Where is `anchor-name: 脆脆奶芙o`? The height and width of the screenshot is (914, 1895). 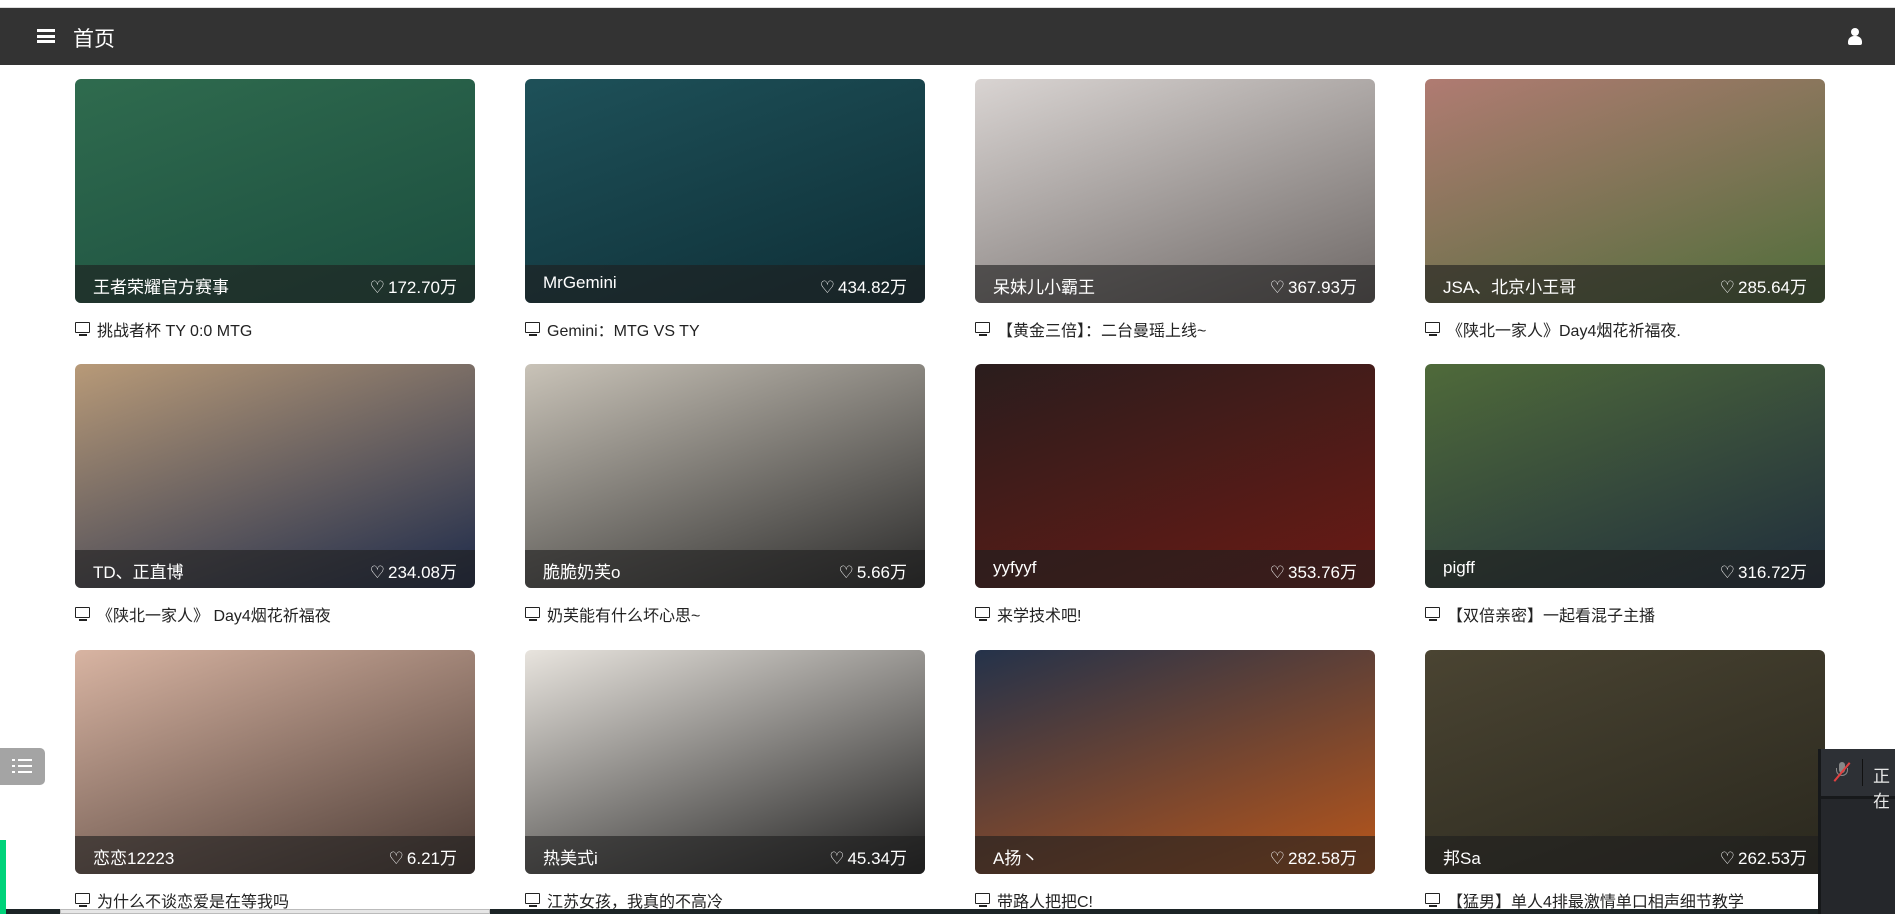 anchor-name: 脆脆奶芙o is located at coordinates (582, 572).